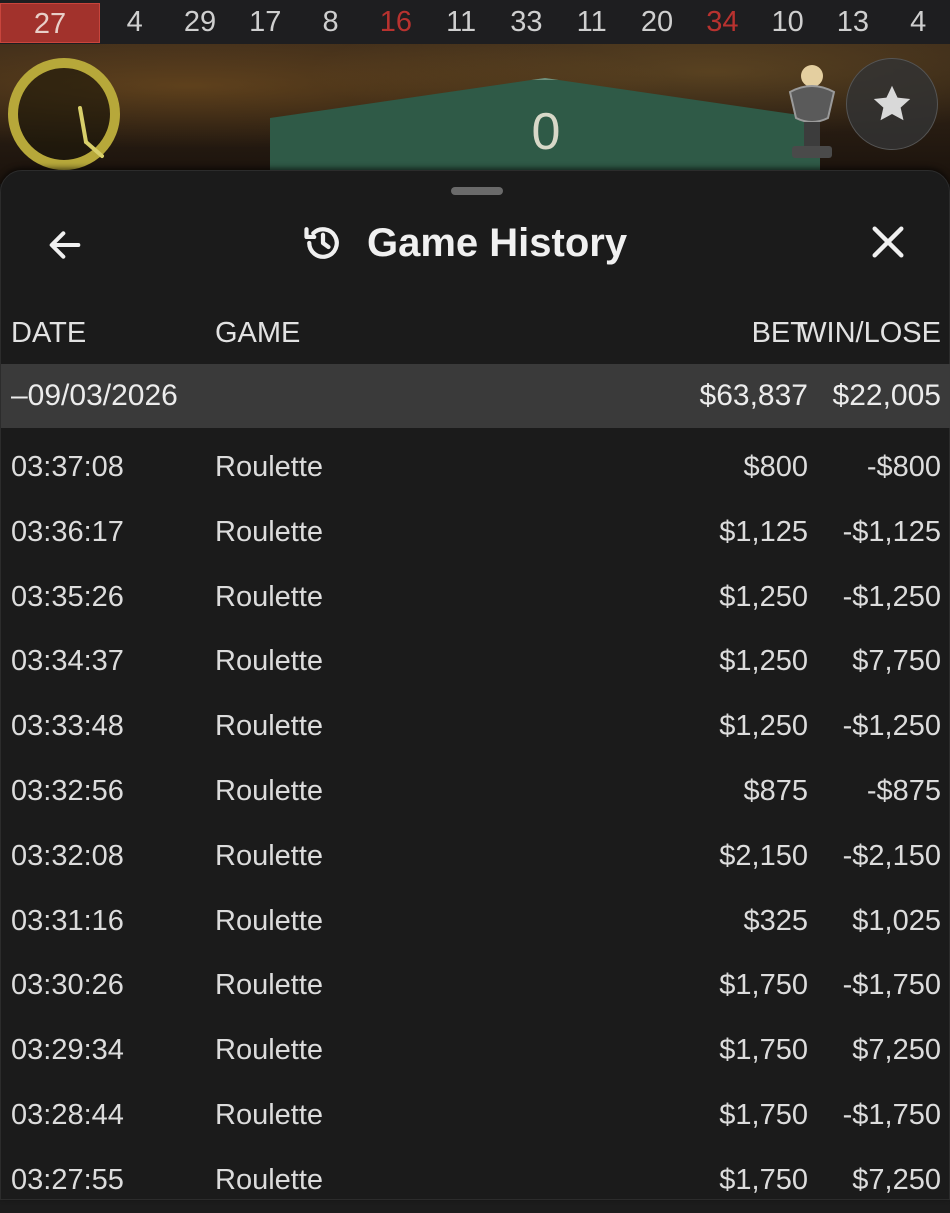  Describe the element at coordinates (903, 790) in the screenshot. I see `row-win-lose: -$875` at that location.